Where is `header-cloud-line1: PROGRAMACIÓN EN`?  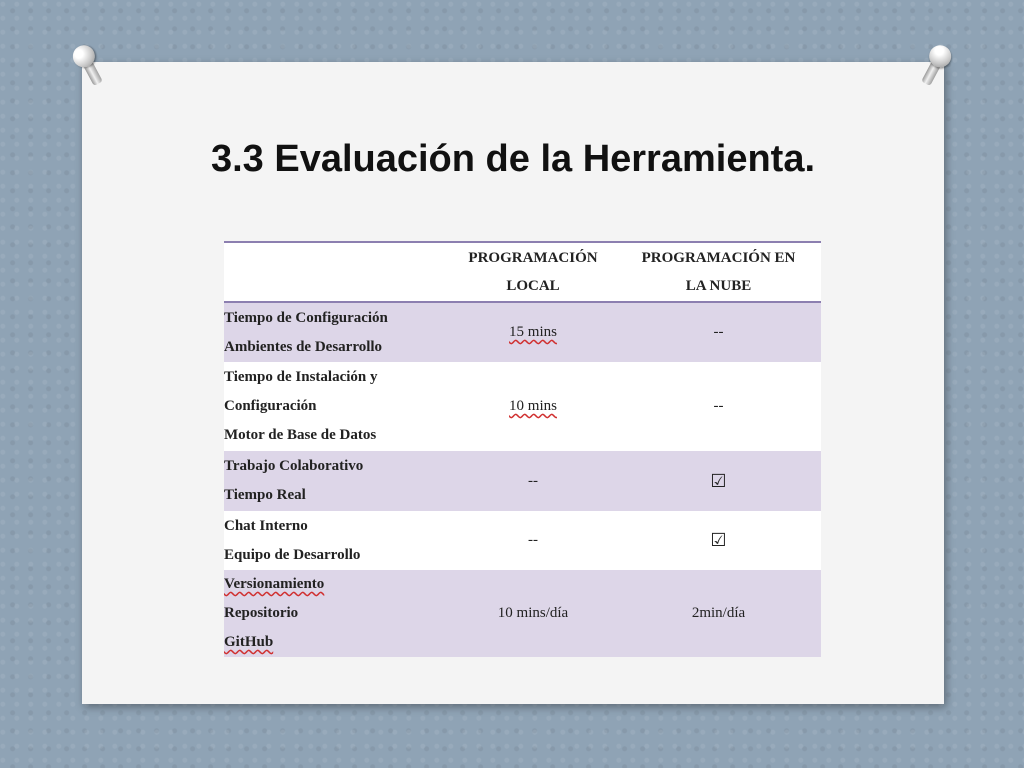 header-cloud-line1: PROGRAMACIÓN EN is located at coordinates (718, 258).